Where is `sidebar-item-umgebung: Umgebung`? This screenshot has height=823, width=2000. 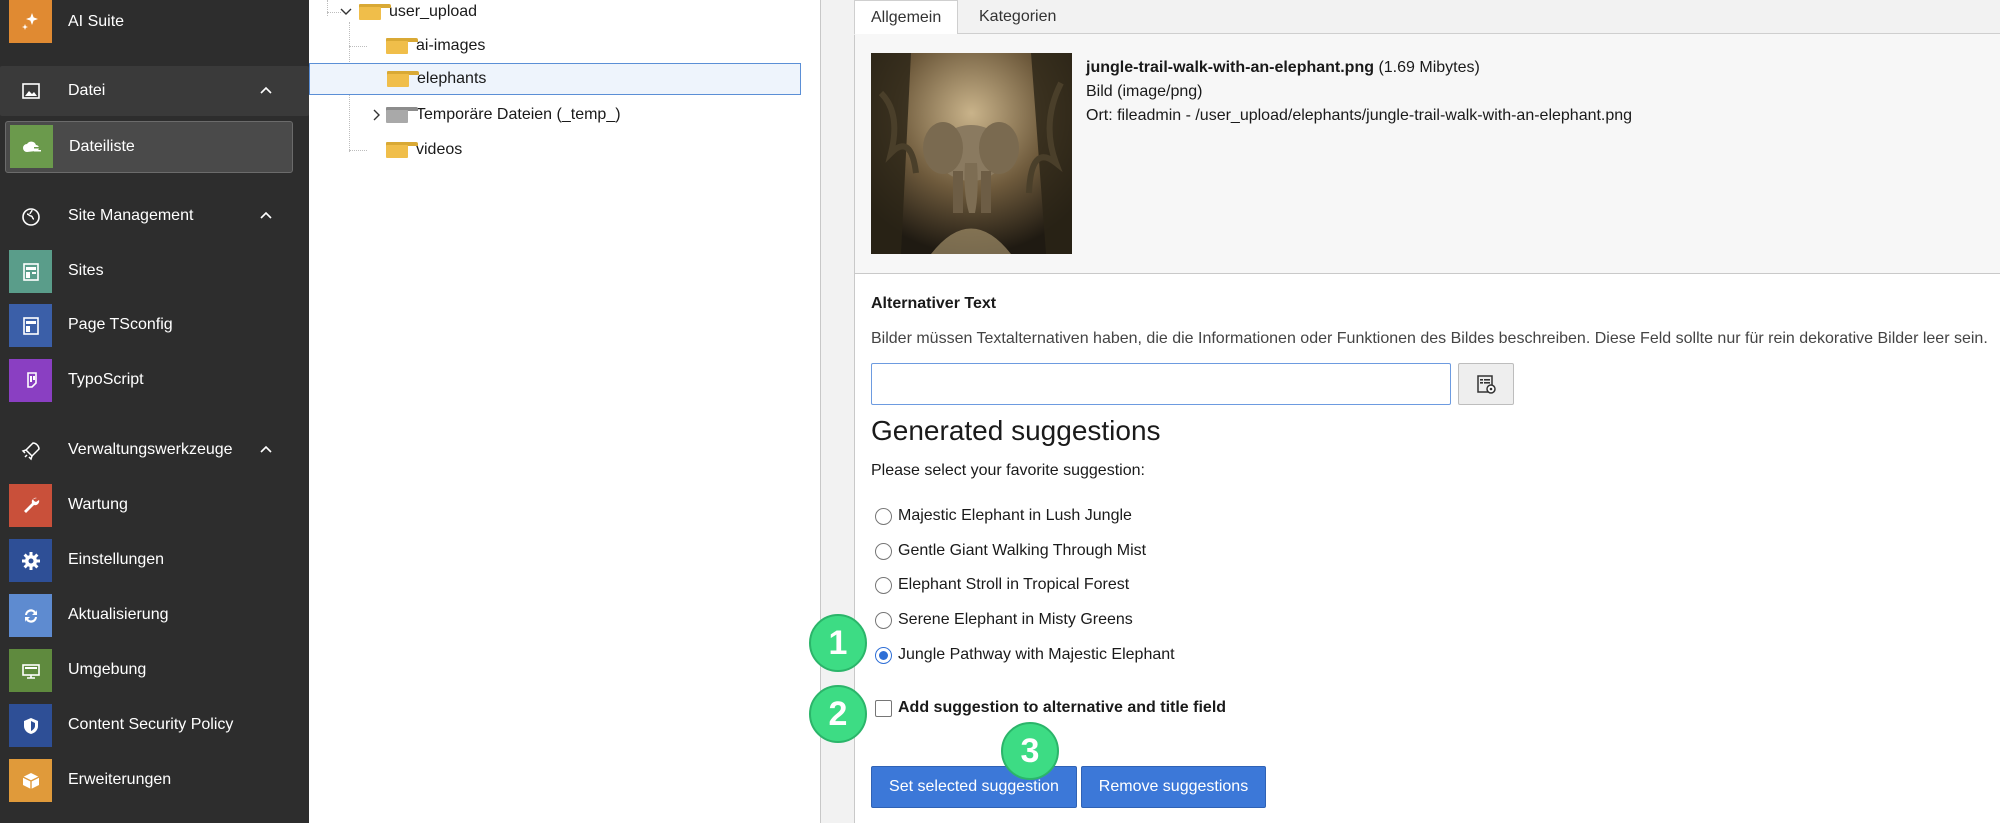 sidebar-item-umgebung: Umgebung is located at coordinates (154, 670).